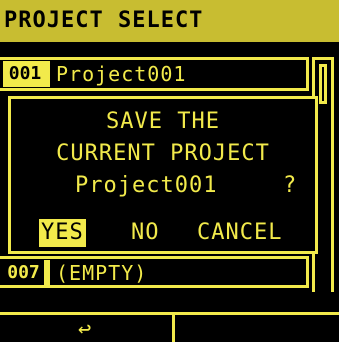 This screenshot has height=342, width=339. Describe the element at coordinates (290, 185) in the screenshot. I see `question-mark: ?` at that location.